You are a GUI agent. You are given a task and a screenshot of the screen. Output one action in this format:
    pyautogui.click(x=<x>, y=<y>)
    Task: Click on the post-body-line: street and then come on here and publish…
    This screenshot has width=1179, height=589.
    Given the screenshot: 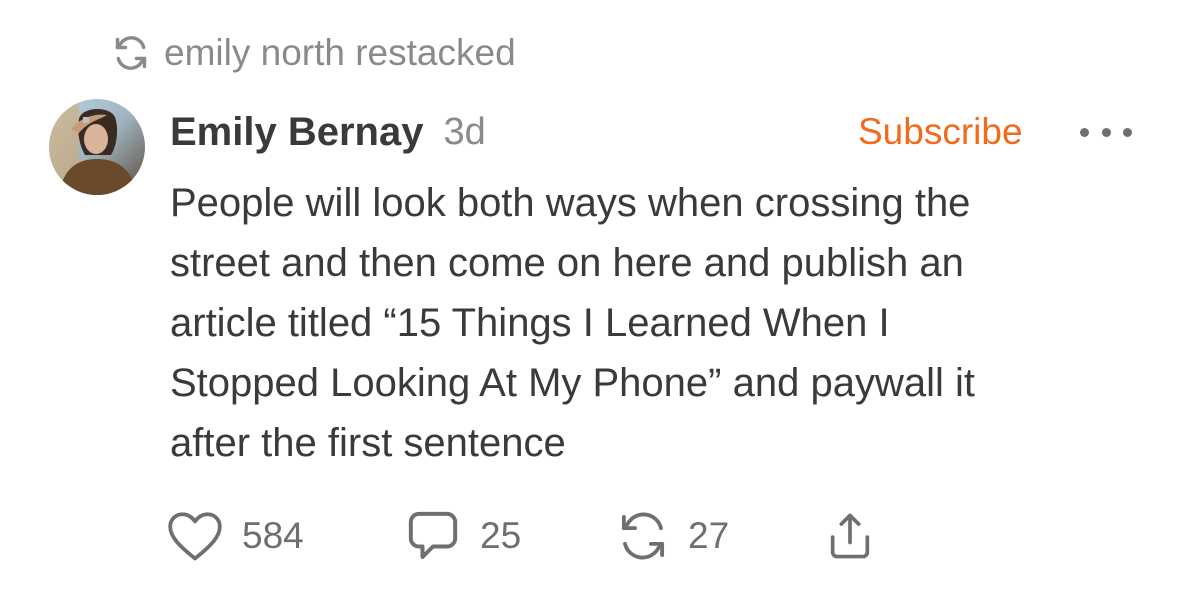 What is the action you would take?
    pyautogui.click(x=567, y=263)
    